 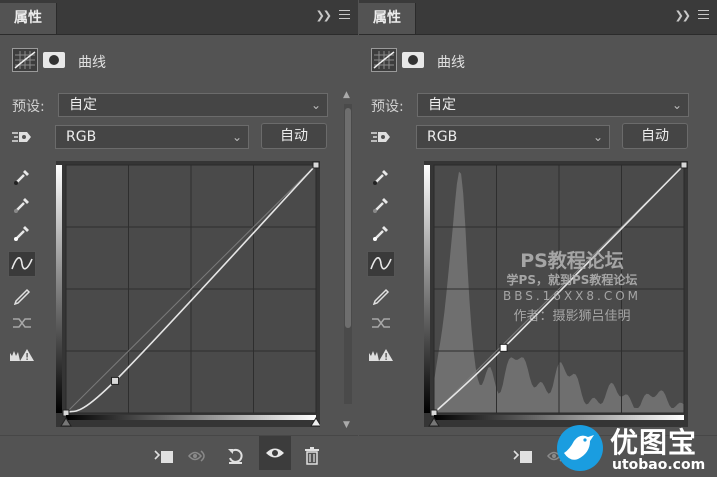 I want to click on scroll-thumb, so click(x=348, y=218).